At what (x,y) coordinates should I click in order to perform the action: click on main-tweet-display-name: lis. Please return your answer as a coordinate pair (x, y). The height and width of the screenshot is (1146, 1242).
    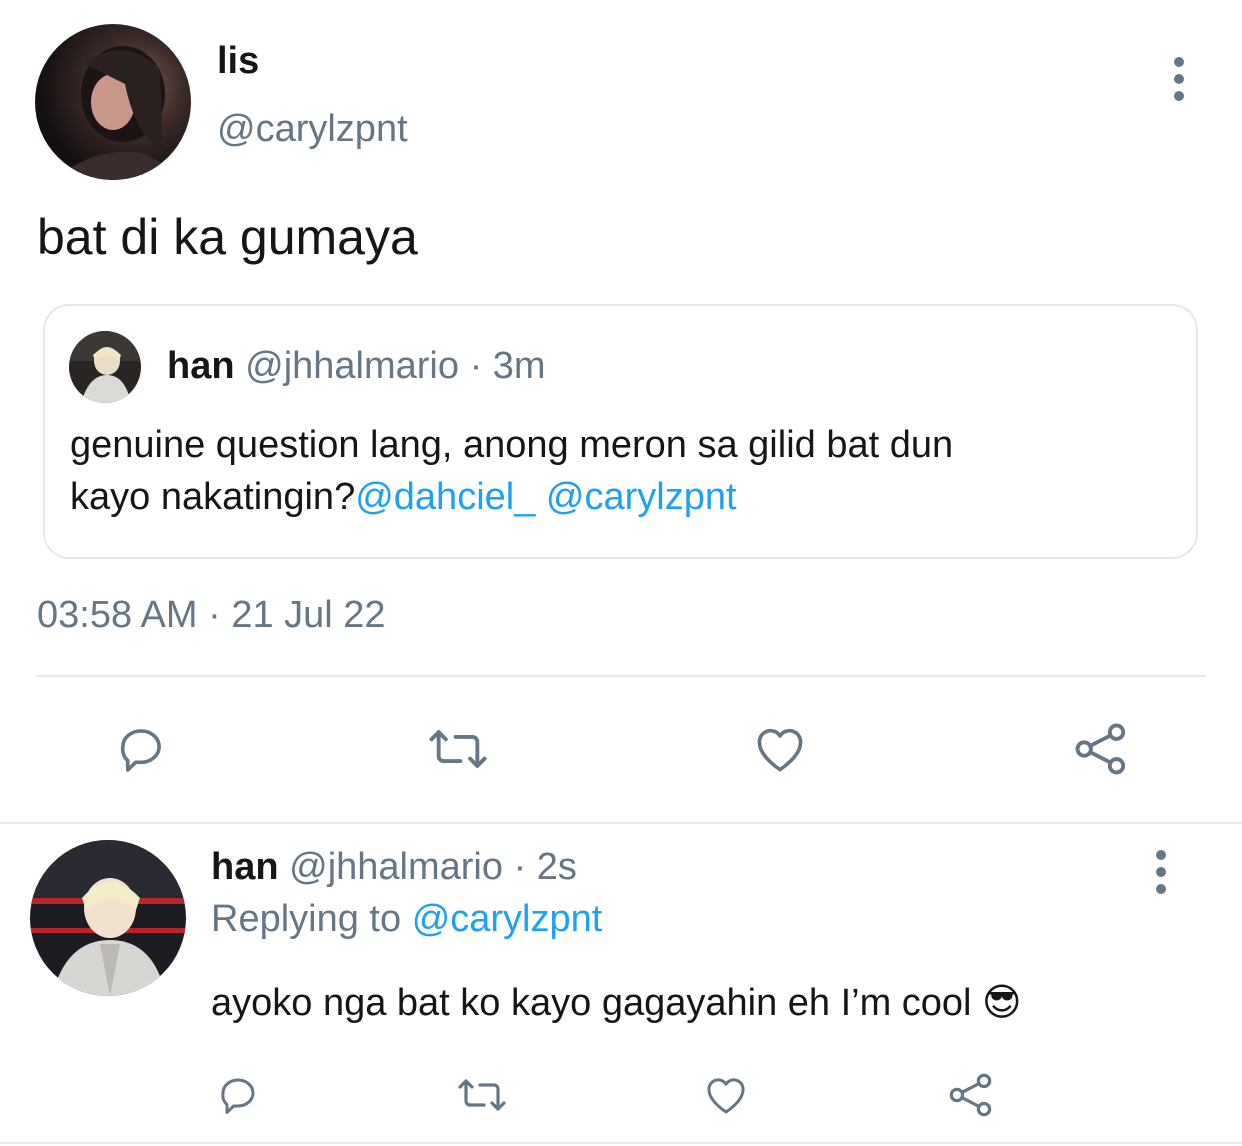
    Looking at the image, I should click on (238, 61).